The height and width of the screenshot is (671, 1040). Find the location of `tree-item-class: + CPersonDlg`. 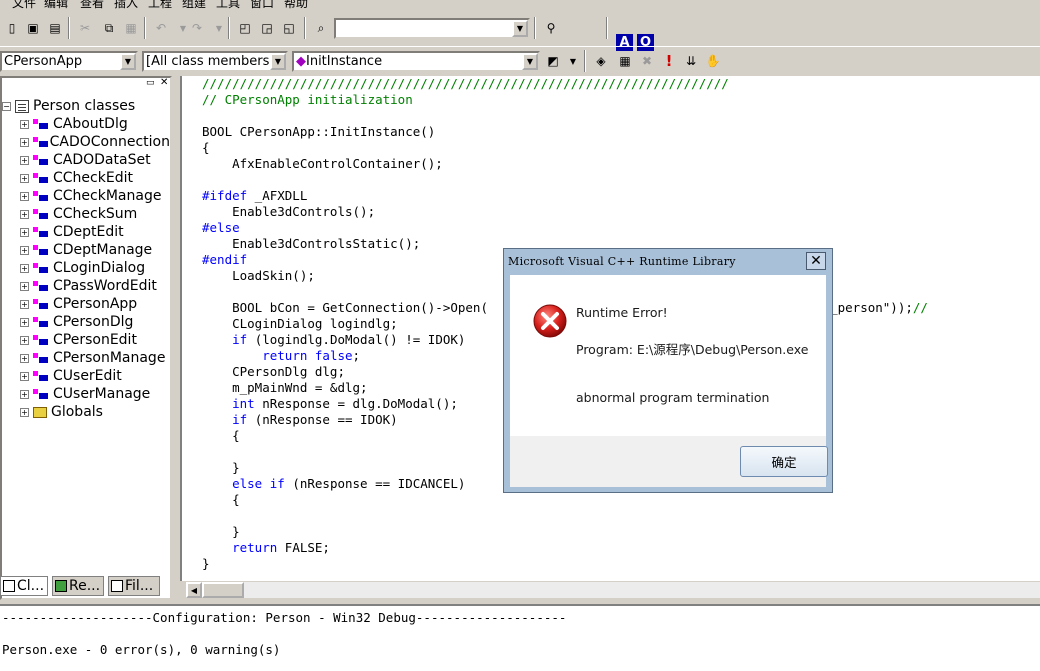

tree-item-class: + CPersonDlg is located at coordinates (86, 322).